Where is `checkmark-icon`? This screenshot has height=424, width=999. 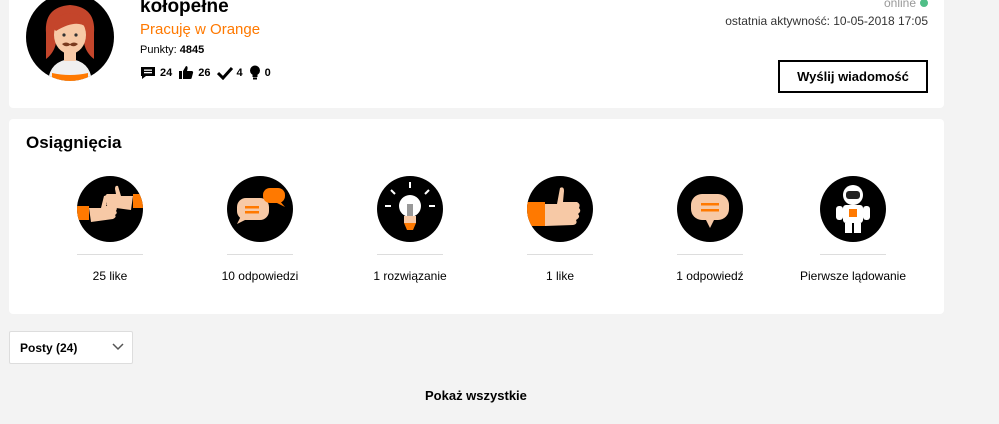
checkmark-icon is located at coordinates (224, 73).